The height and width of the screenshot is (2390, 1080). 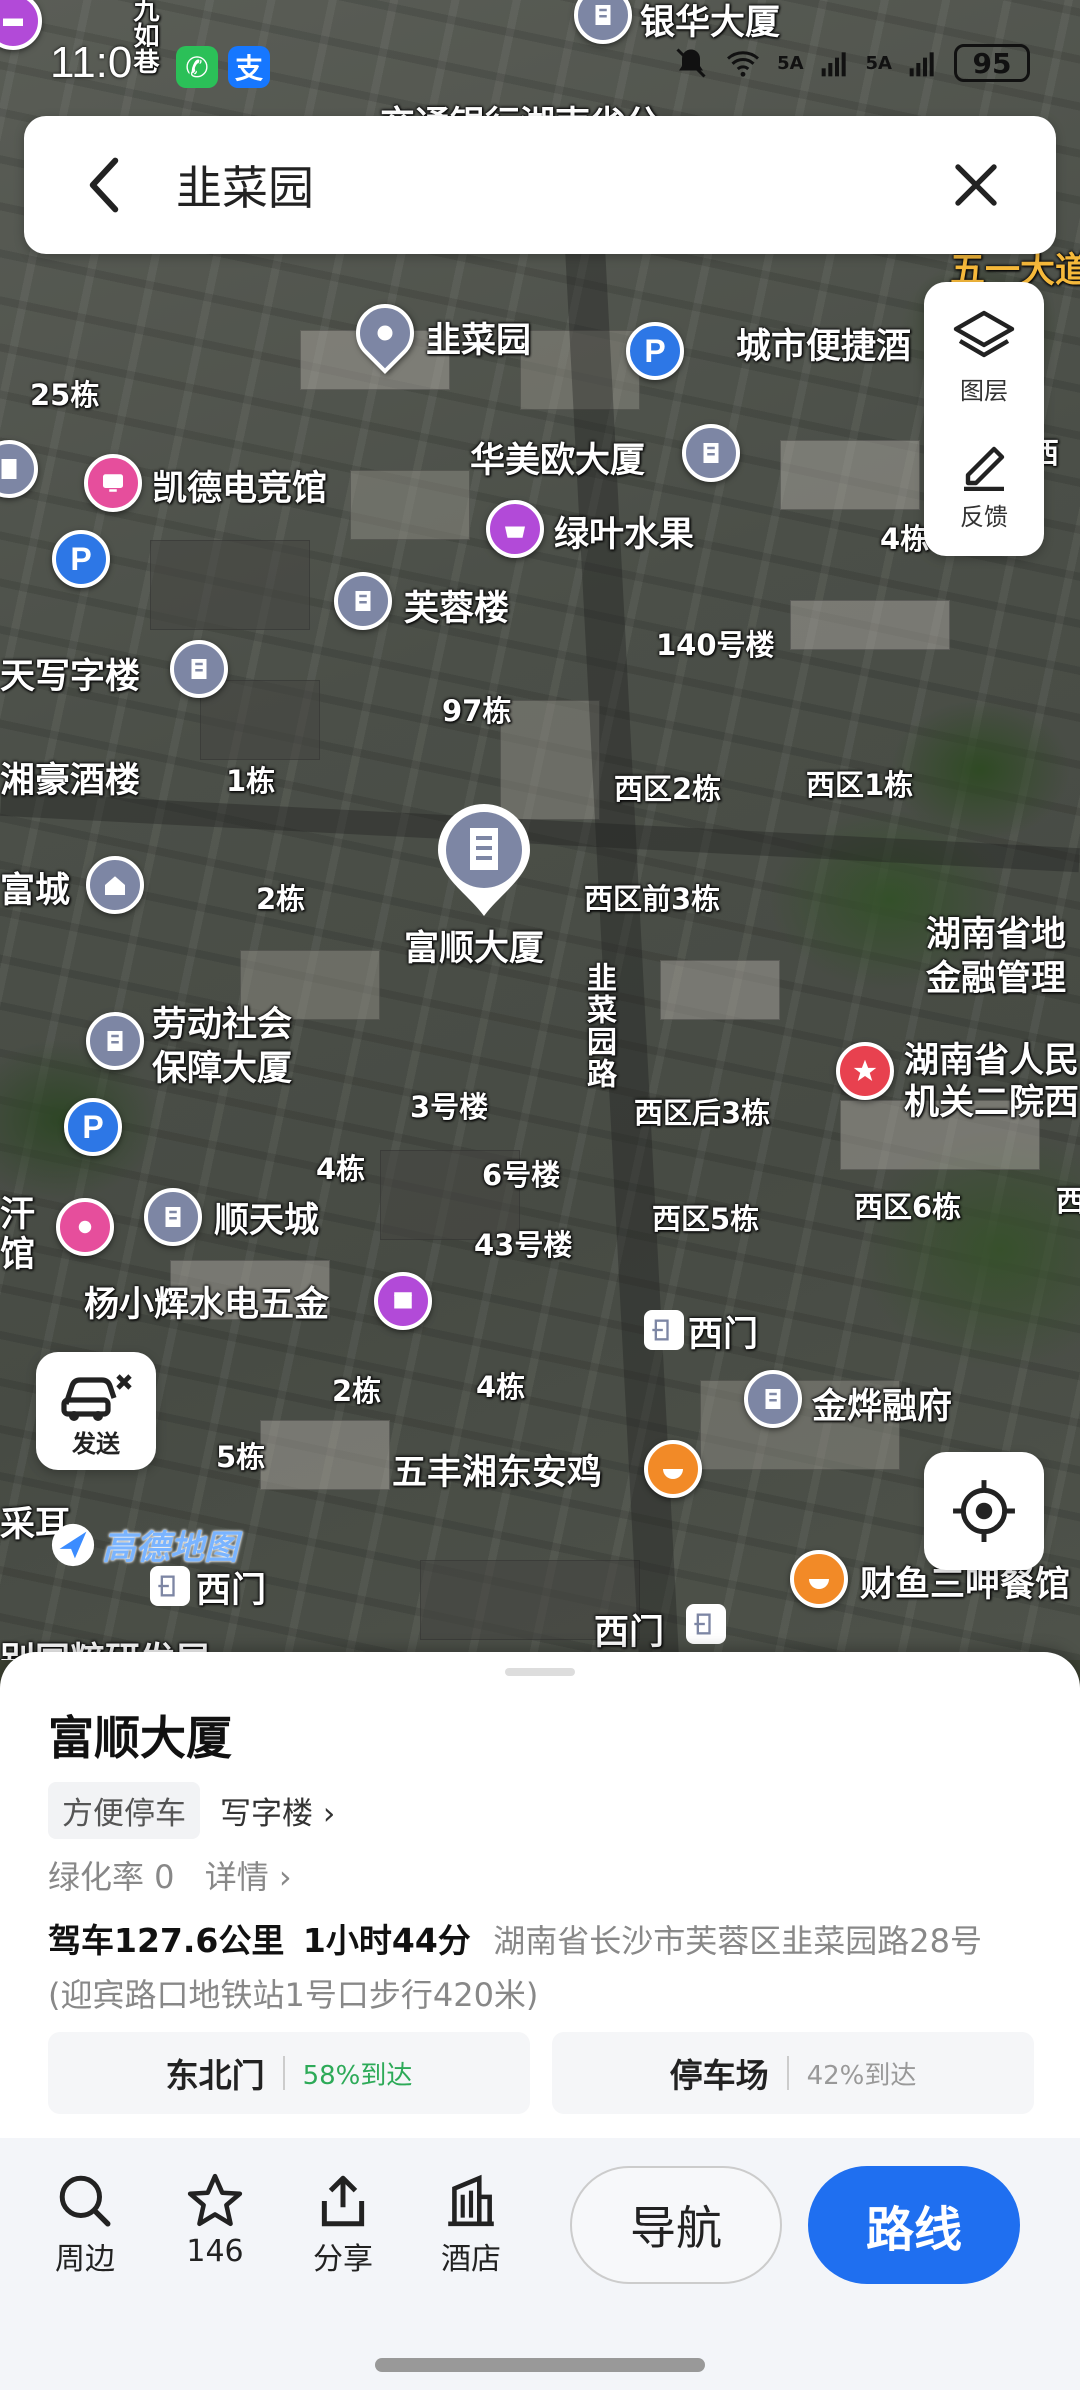 What do you see at coordinates (85, 1227) in the screenshot?
I see `venue-pin-icon` at bounding box center [85, 1227].